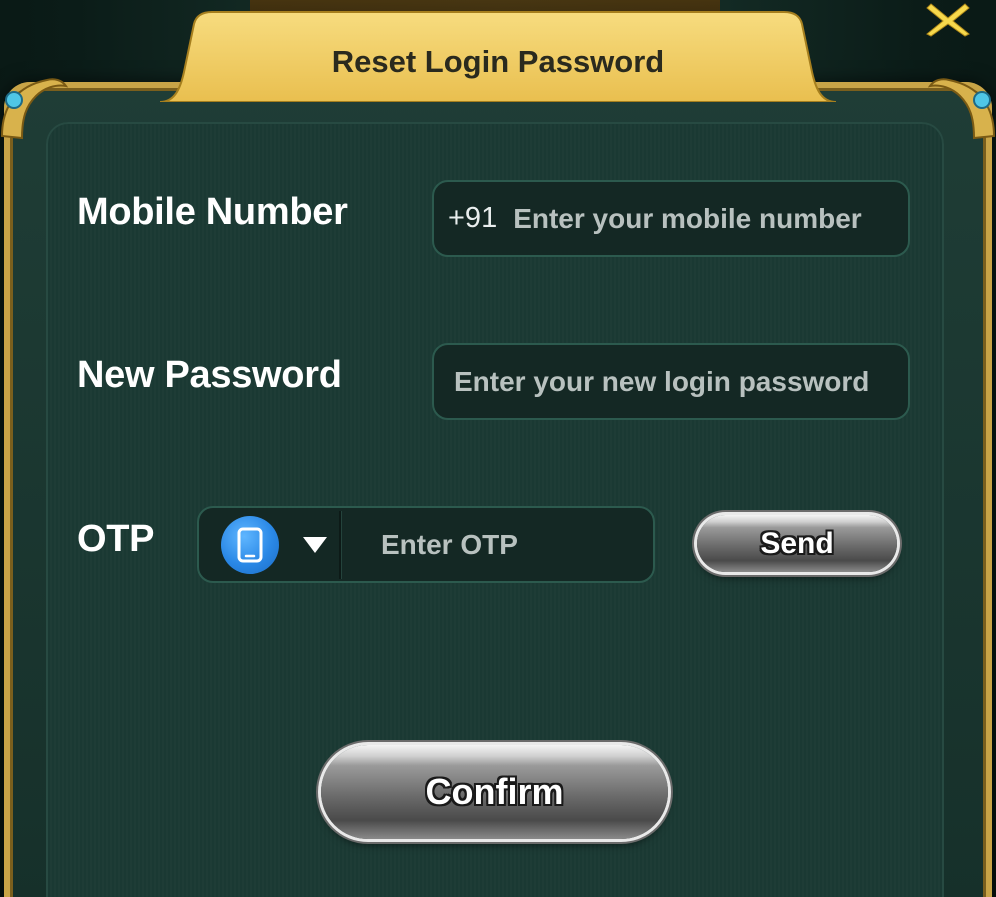 The height and width of the screenshot is (897, 996). I want to click on country-code-prefix: +91, so click(473, 218).